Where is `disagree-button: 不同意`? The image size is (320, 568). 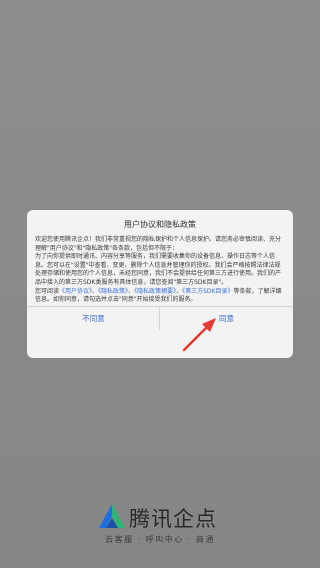
disagree-button: 不同意 is located at coordinates (93, 318).